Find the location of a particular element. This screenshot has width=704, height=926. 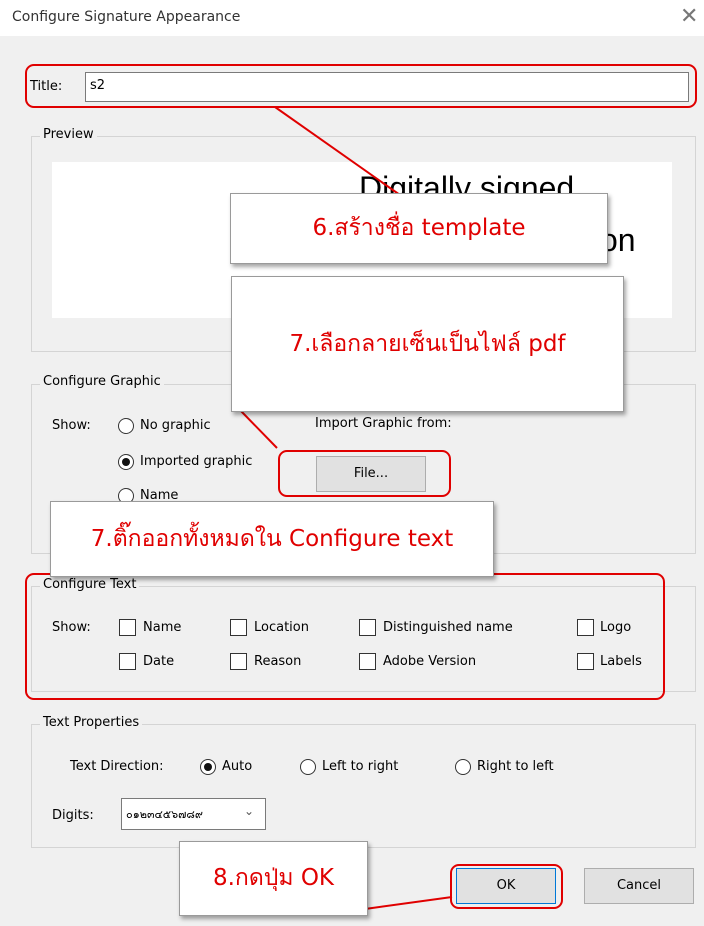

callout-step6: 6.สร้างชื่อ template is located at coordinates (419, 228).